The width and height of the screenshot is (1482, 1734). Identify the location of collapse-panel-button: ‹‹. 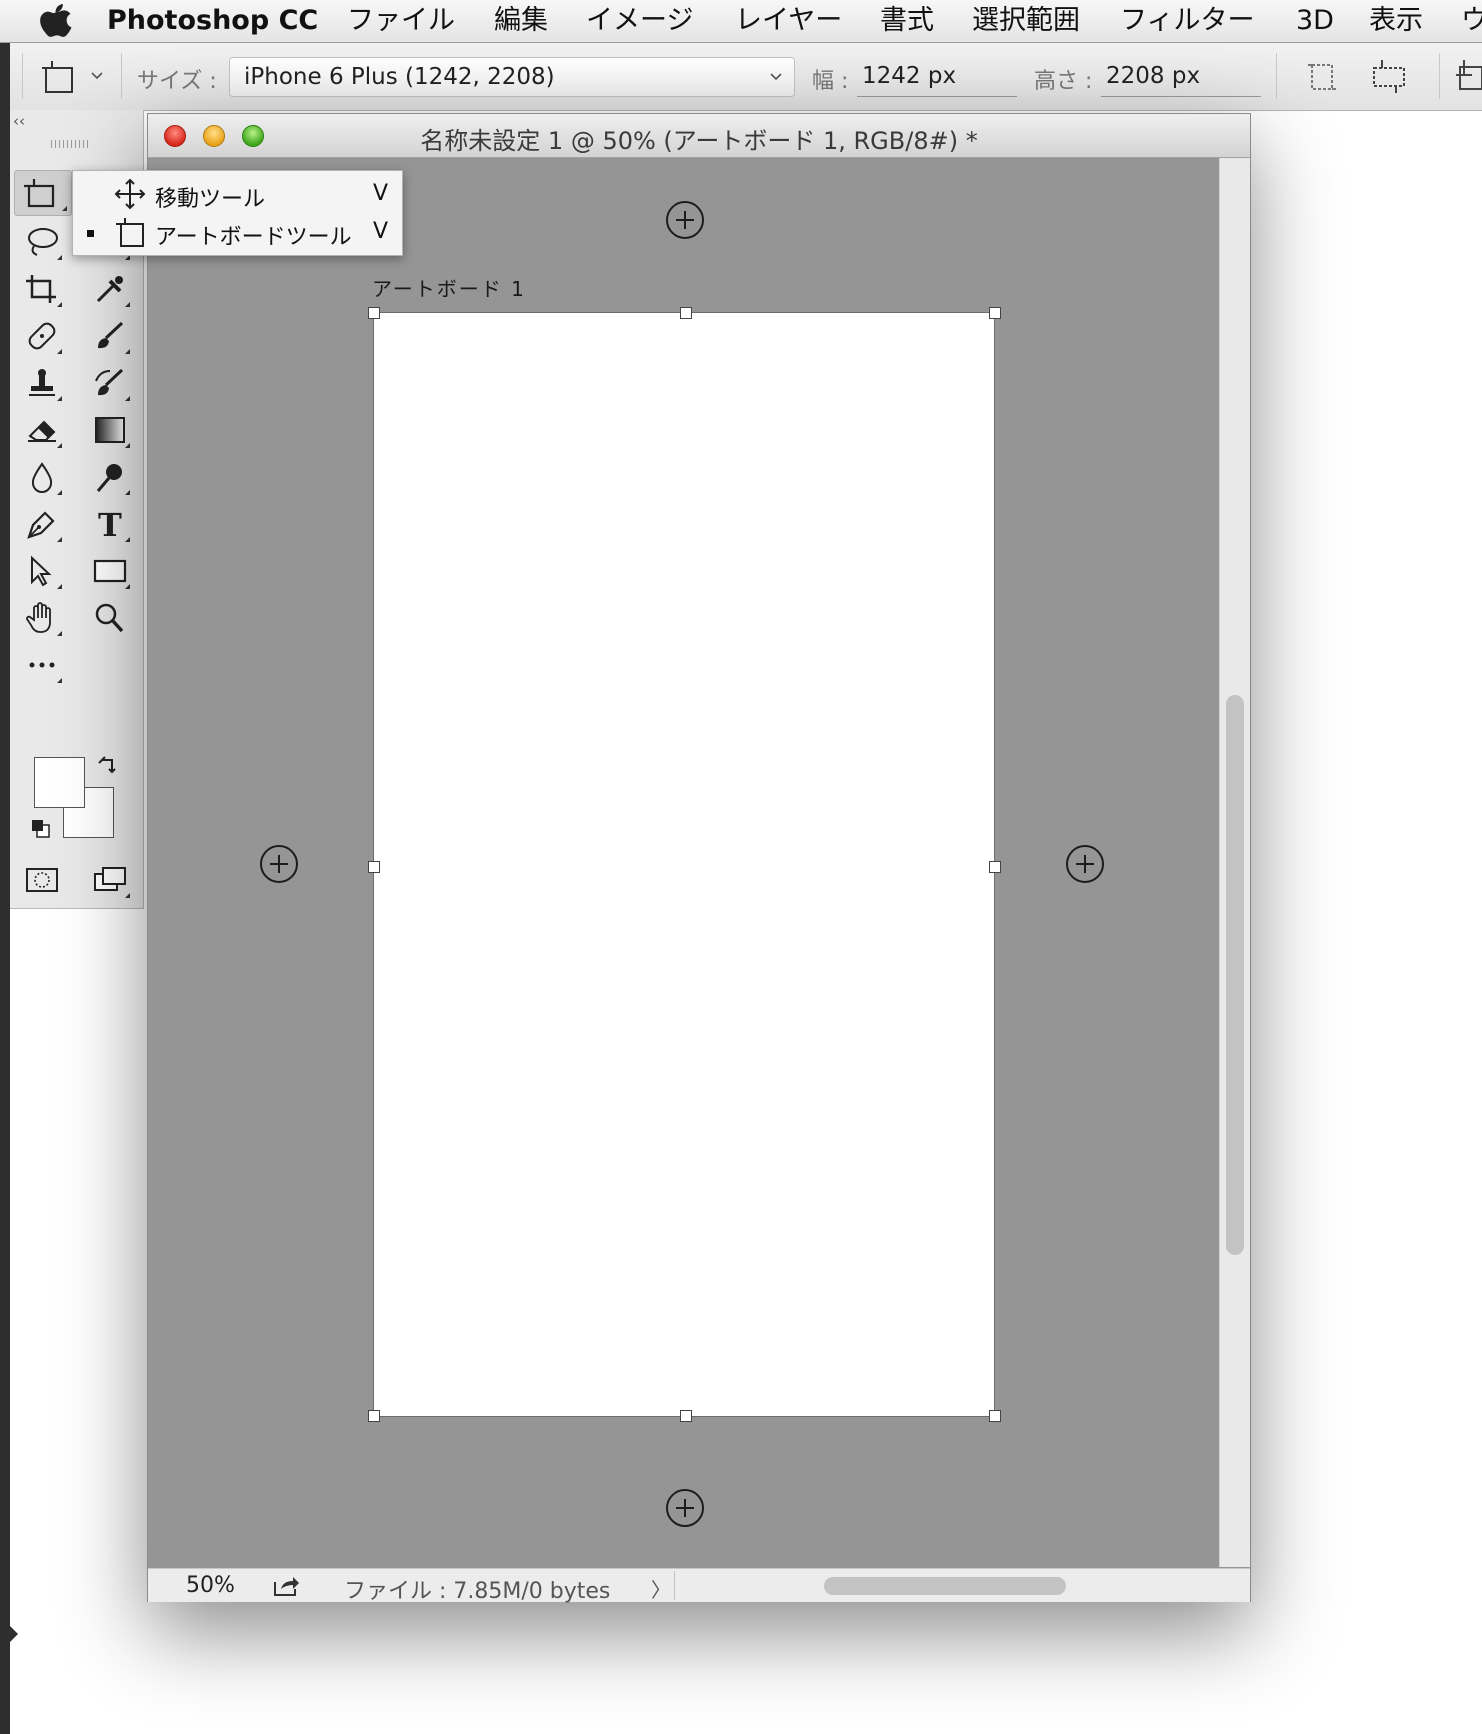
(19, 121).